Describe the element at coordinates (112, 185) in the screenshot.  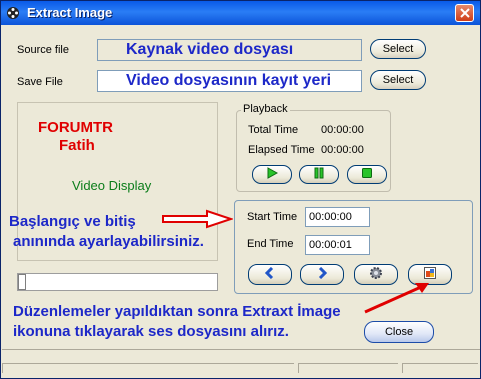
I see `video-display-label: Video Display` at that location.